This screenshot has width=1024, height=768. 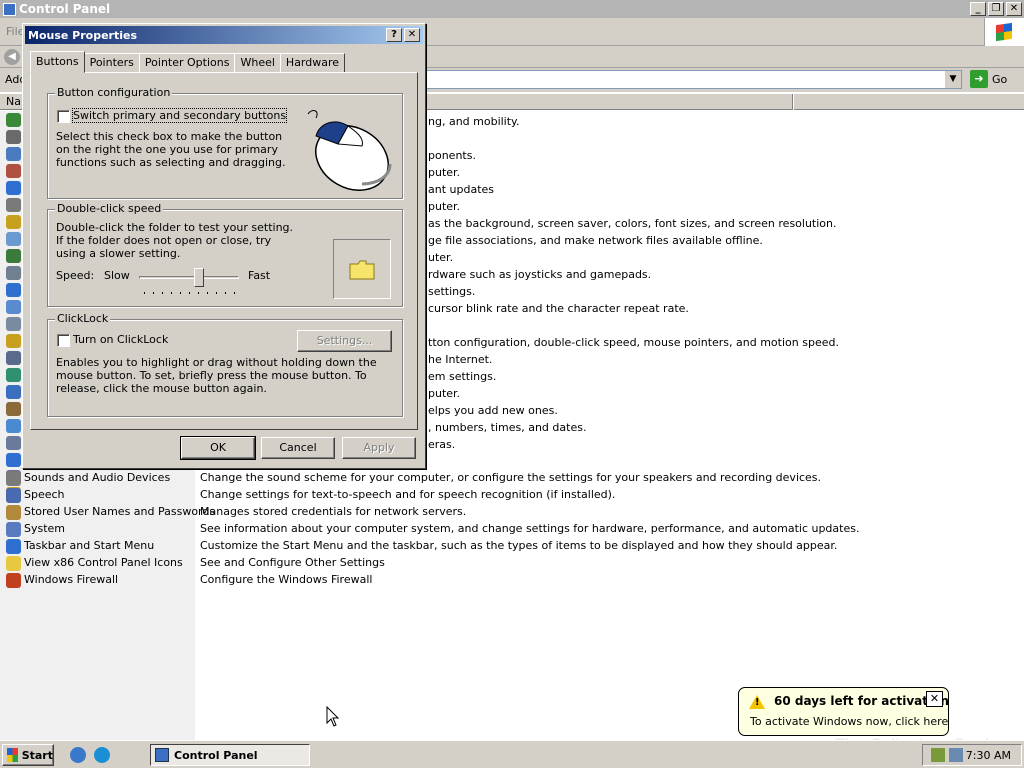 What do you see at coordinates (109, 208) in the screenshot?
I see `group-title: Double-click speed` at bounding box center [109, 208].